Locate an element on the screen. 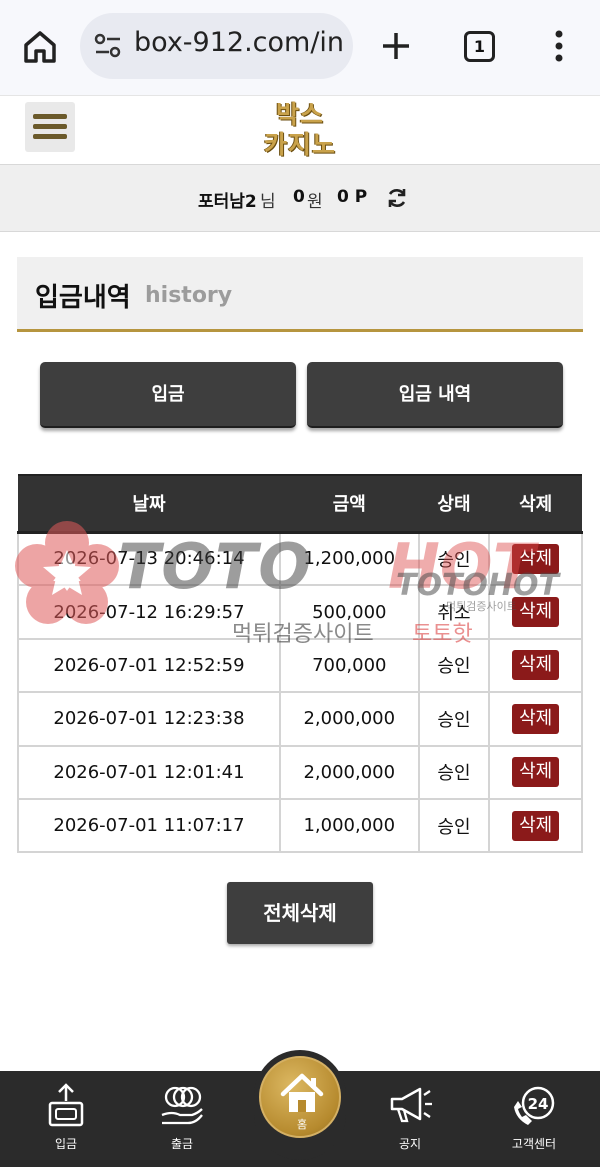 The width and height of the screenshot is (600, 1167). browser-toolbar: box-912.com/inou 1 is located at coordinates (300, 47).